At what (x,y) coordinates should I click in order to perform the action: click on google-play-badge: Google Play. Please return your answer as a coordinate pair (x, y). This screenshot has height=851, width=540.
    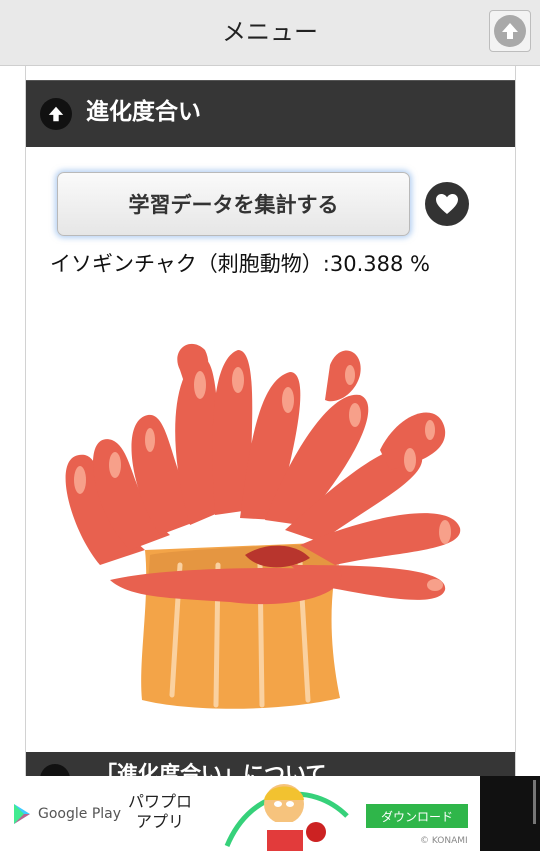
    Looking at the image, I should click on (66, 814).